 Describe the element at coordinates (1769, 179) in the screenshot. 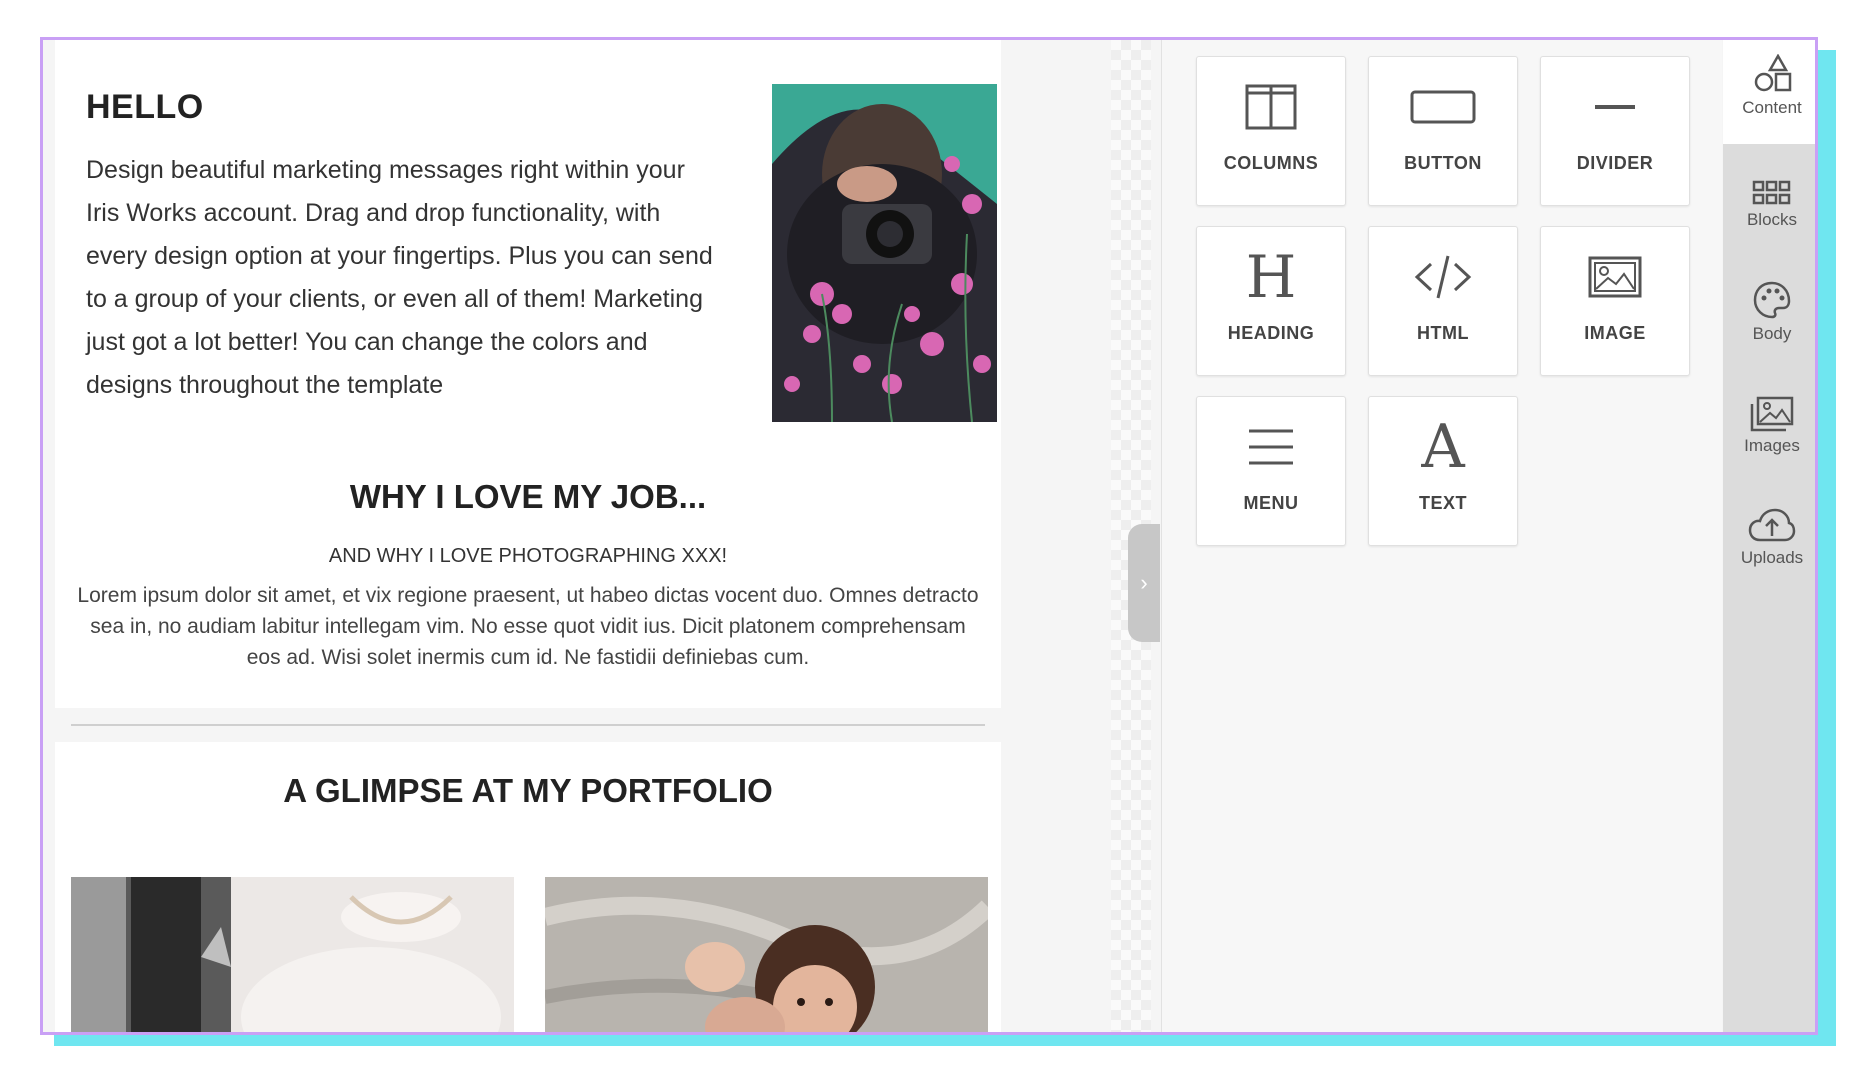

I see `grid-icon` at that location.